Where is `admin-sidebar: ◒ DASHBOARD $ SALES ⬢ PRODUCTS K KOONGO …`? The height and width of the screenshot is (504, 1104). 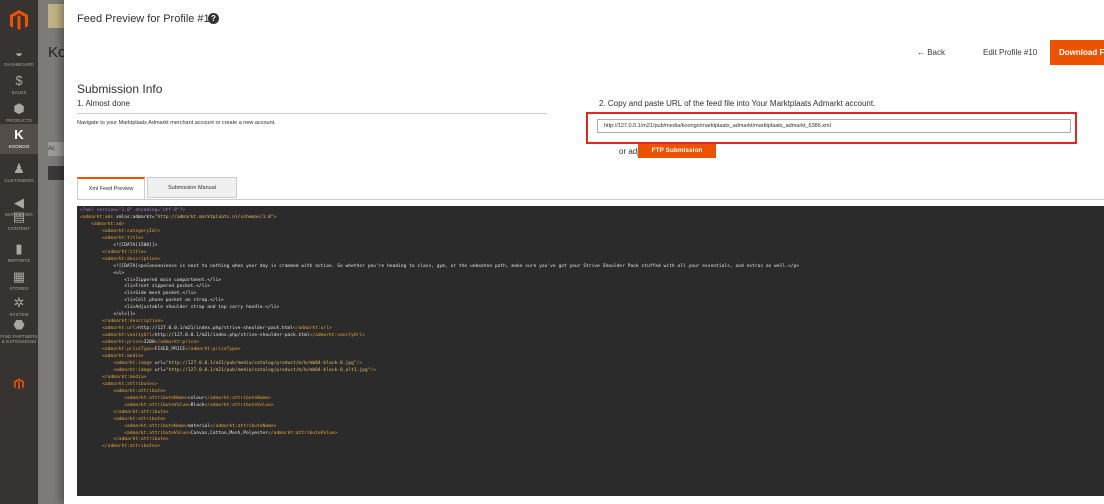
admin-sidebar: ◒ DASHBOARD $ SALES ⬢ PRODUCTS K KOONGO … is located at coordinates (19, 252).